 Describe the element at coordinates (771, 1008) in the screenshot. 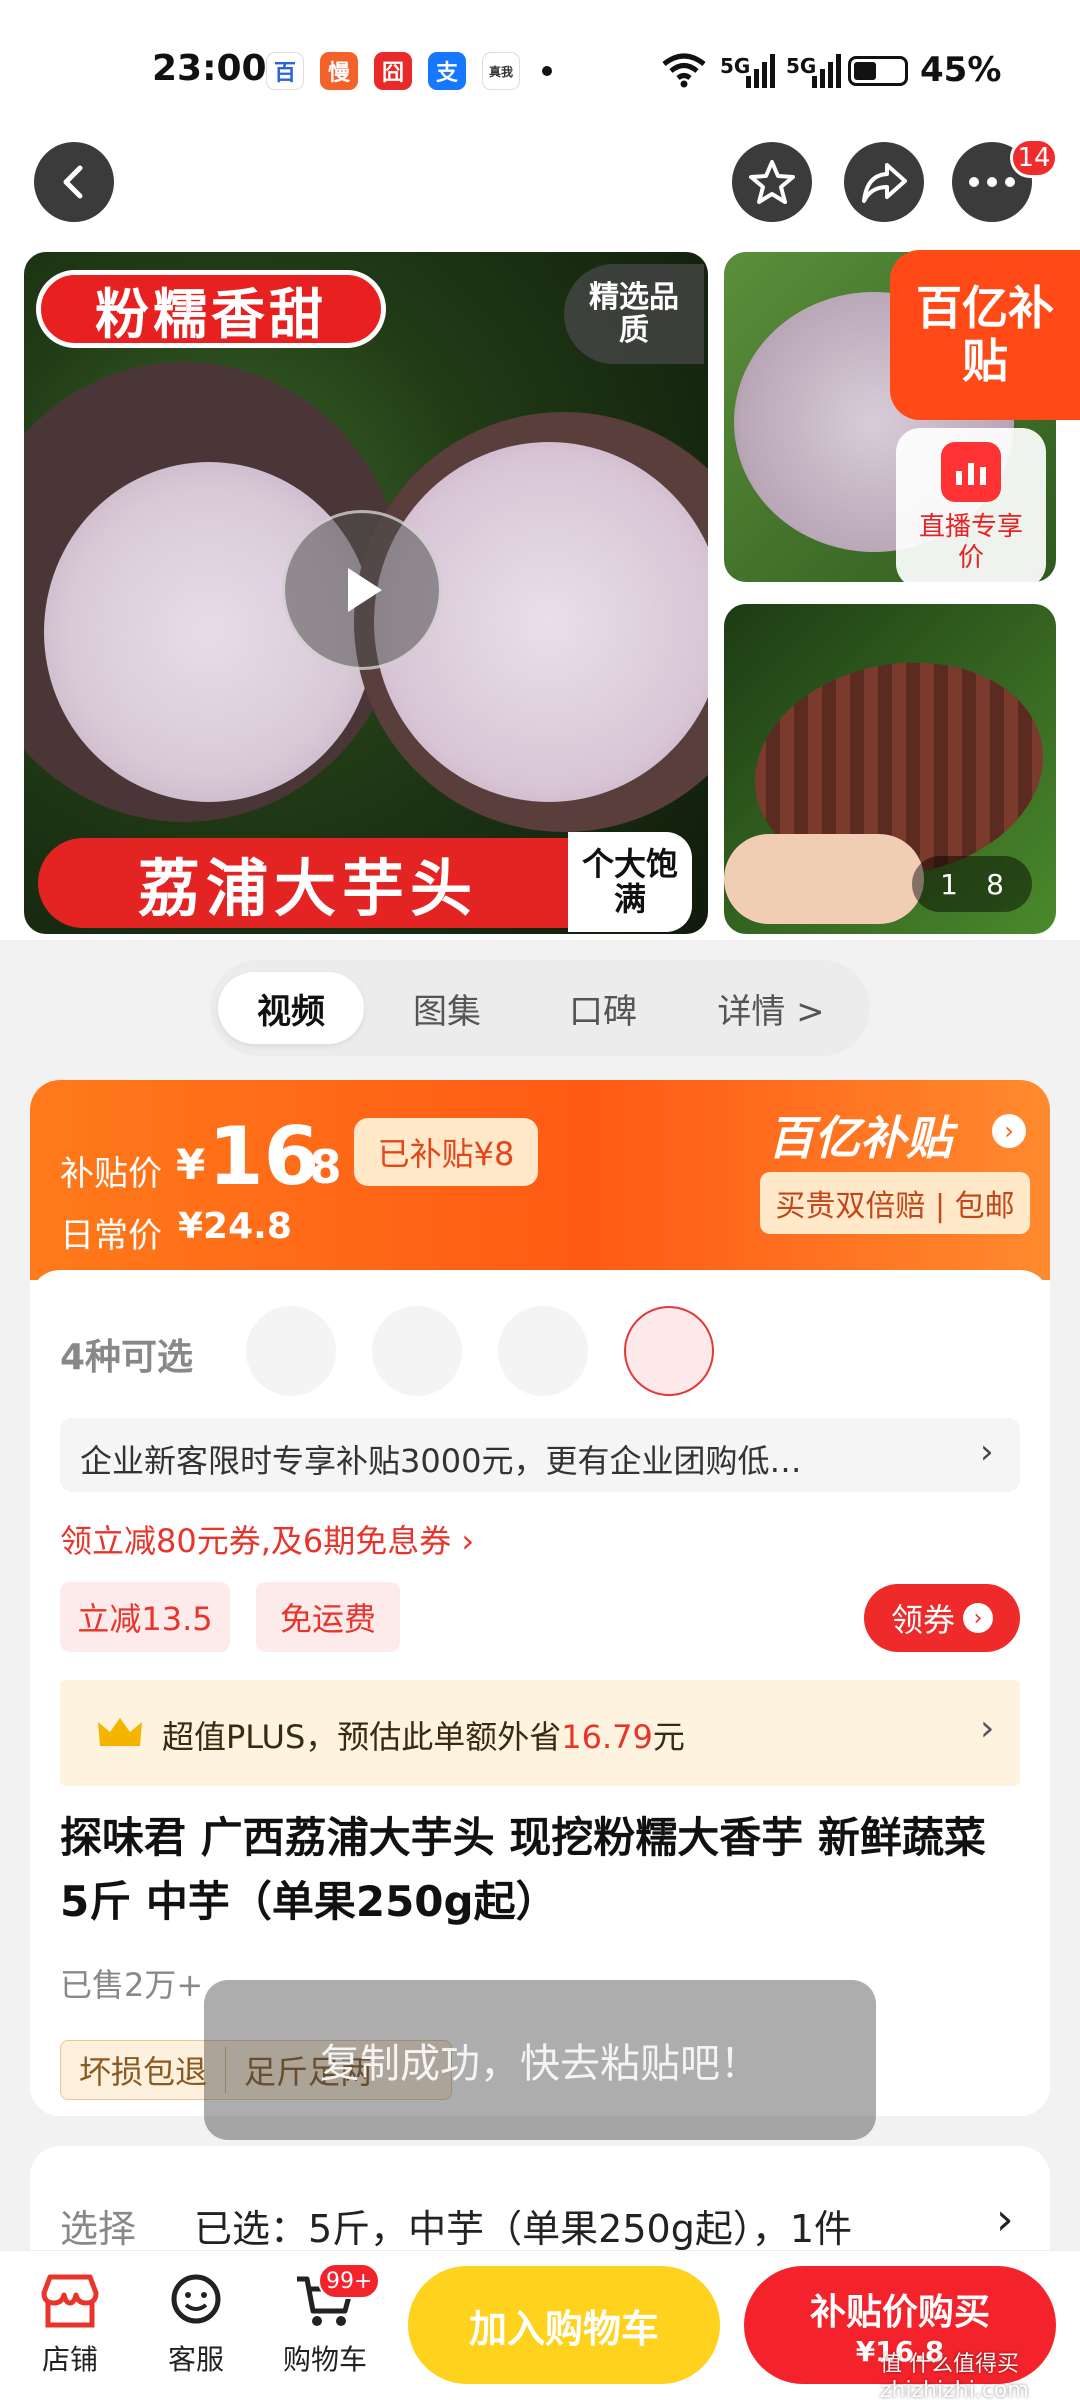

I see `tab-details: 详情 >` at that location.